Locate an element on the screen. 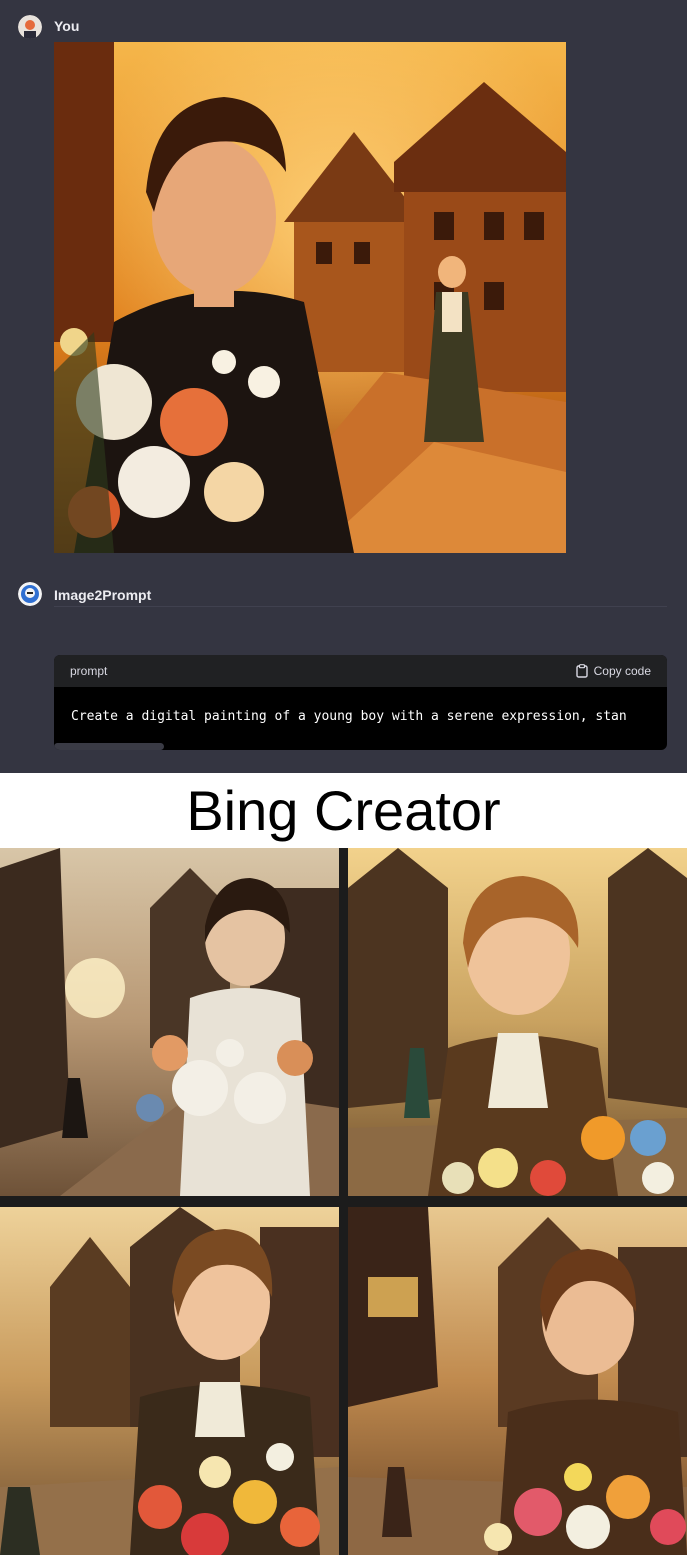  clipboard-icon is located at coordinates (581, 671).